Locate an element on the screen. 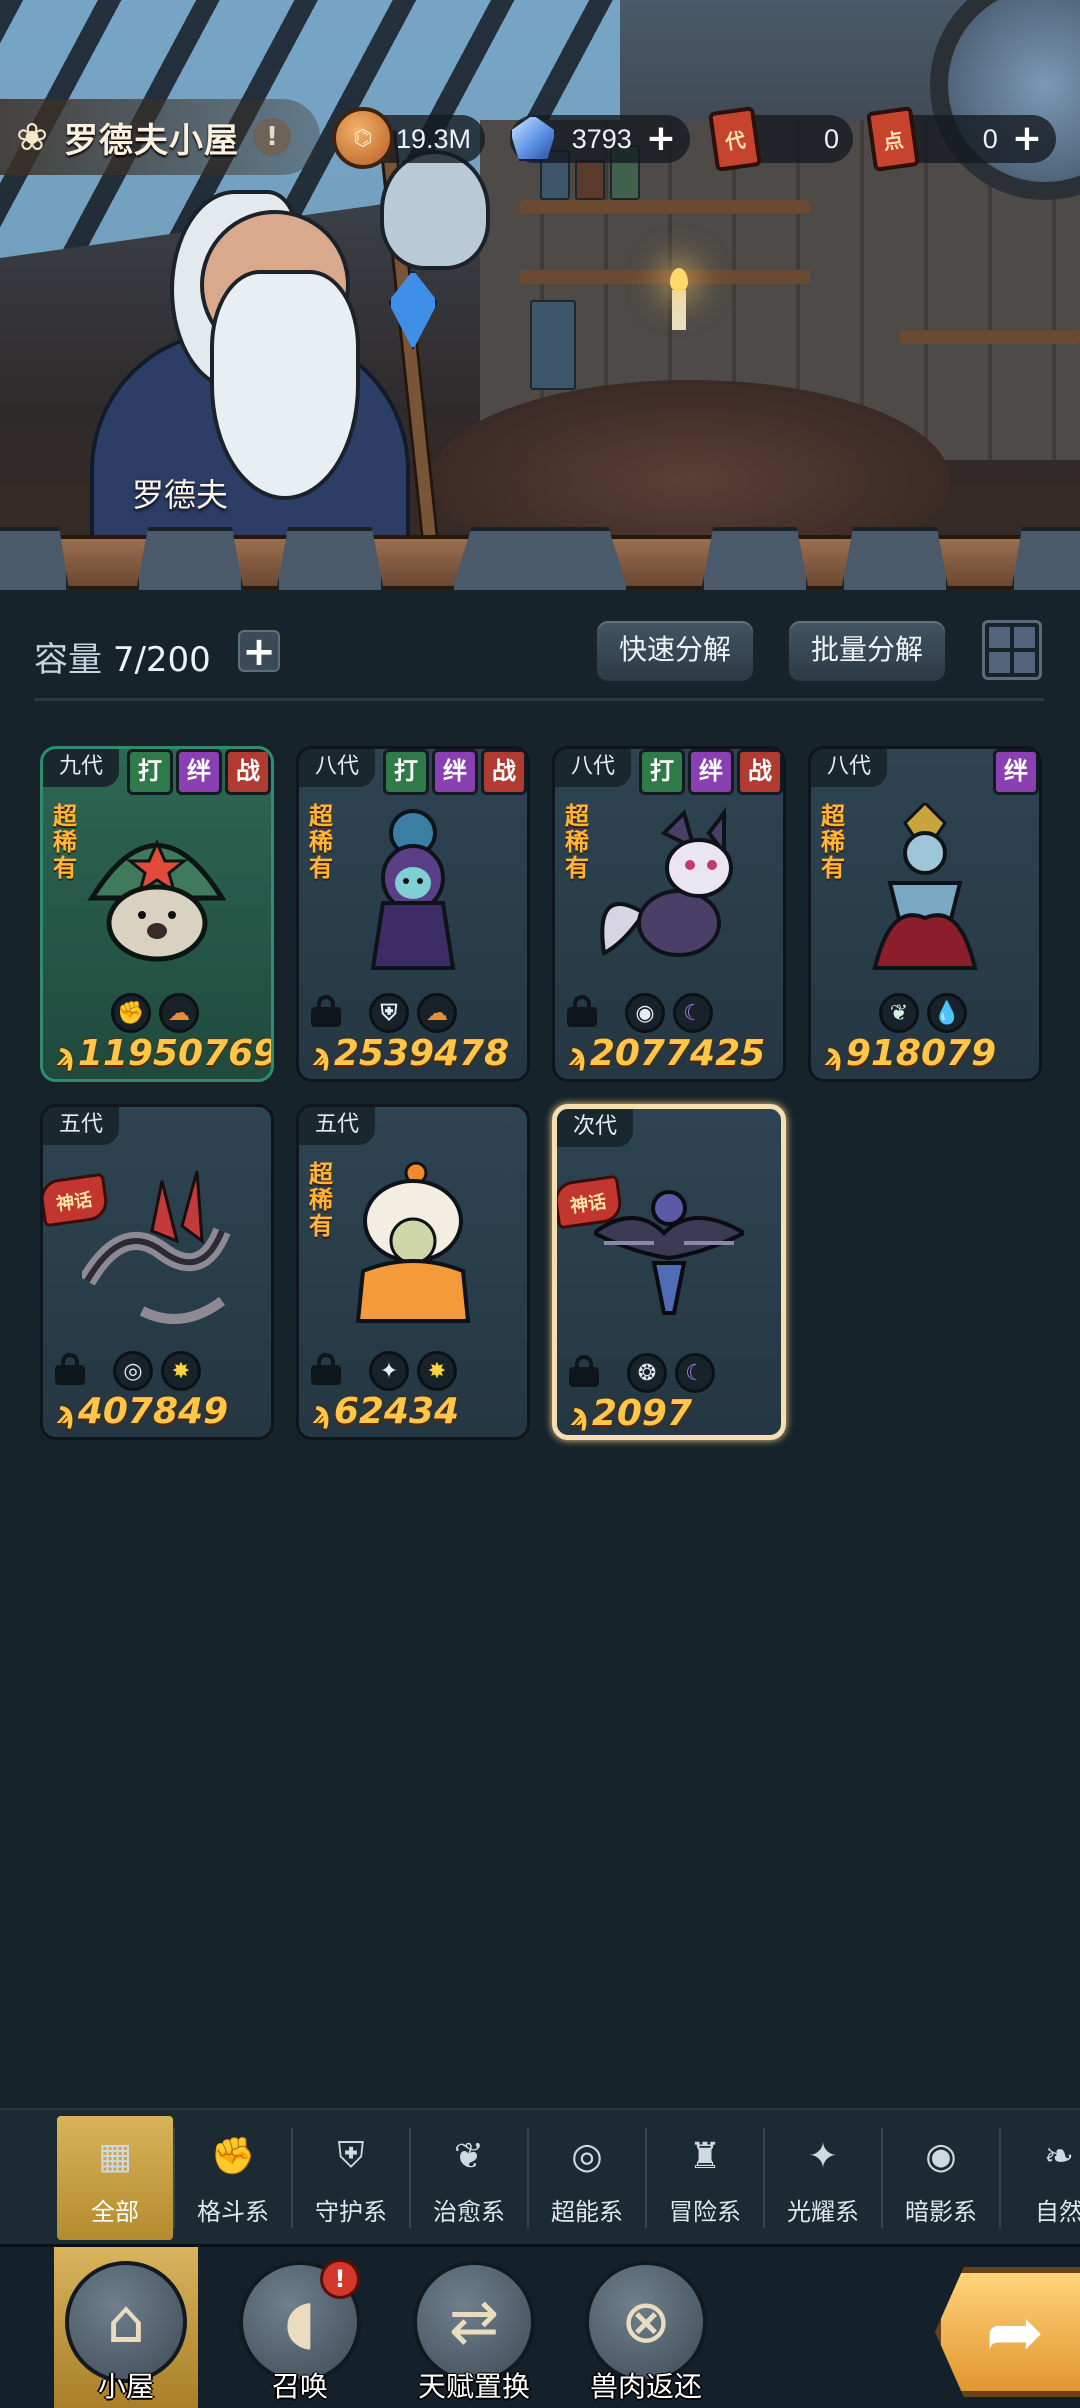 This screenshot has height=2408, width=1080. filter-label: 暗影系 is located at coordinates (941, 2212).